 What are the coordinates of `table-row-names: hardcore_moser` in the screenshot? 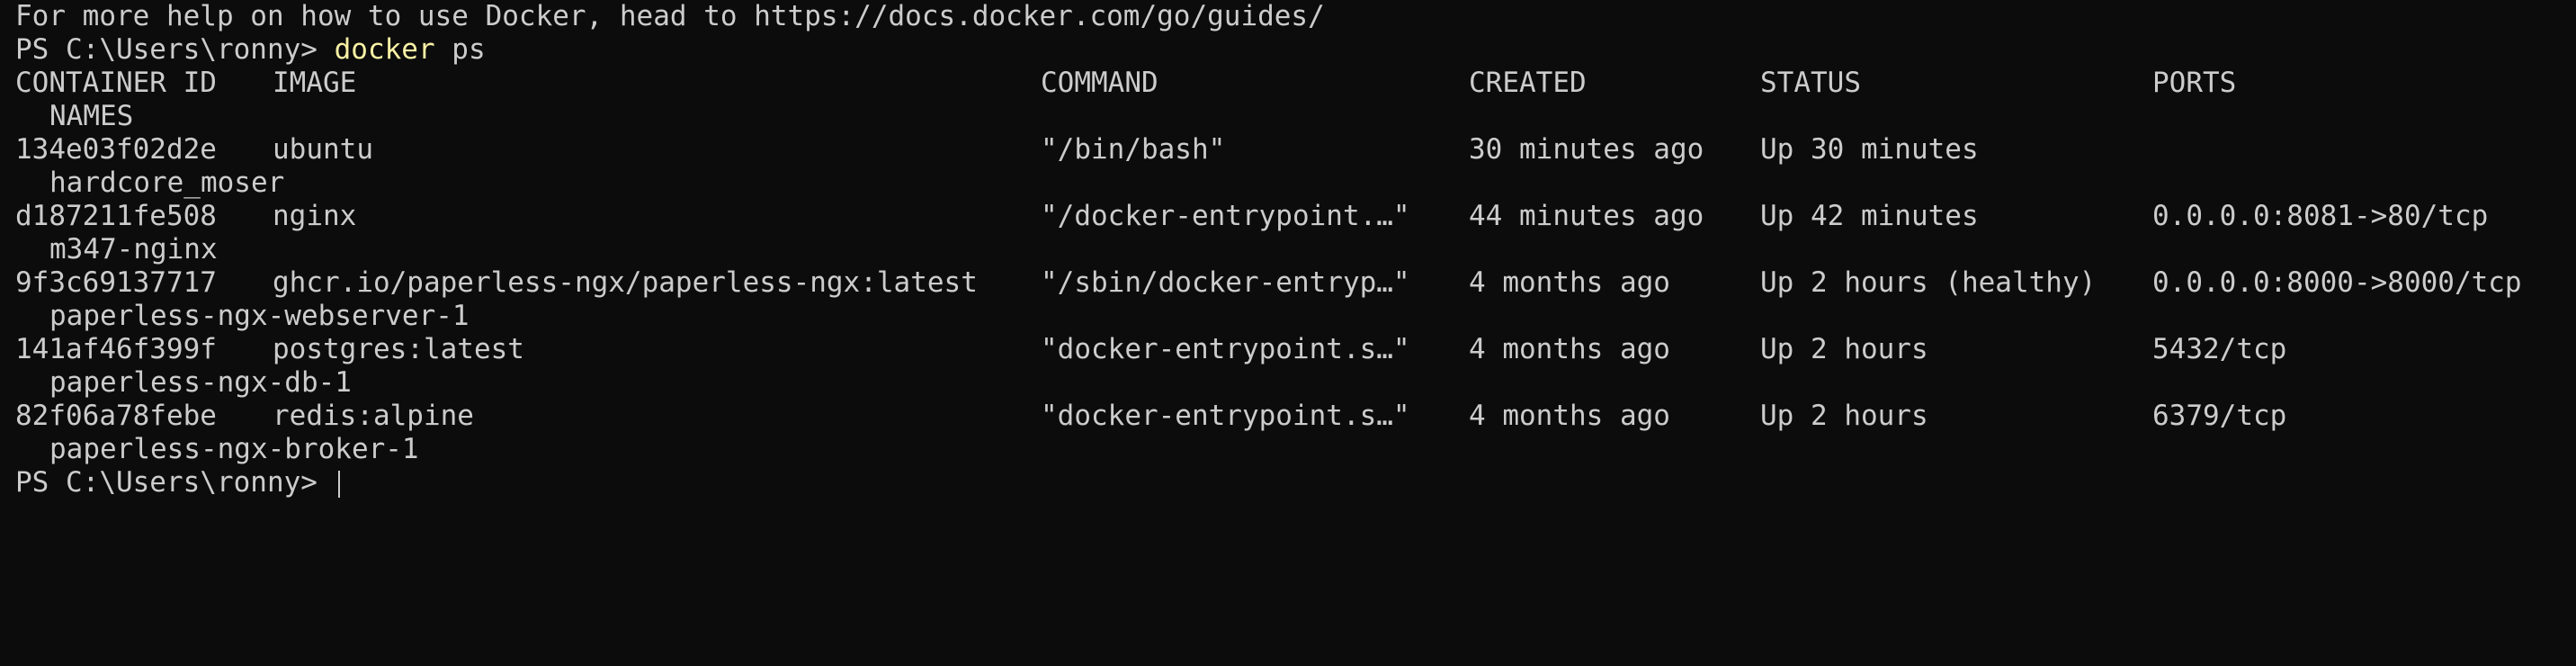 It's located at (1295, 183).